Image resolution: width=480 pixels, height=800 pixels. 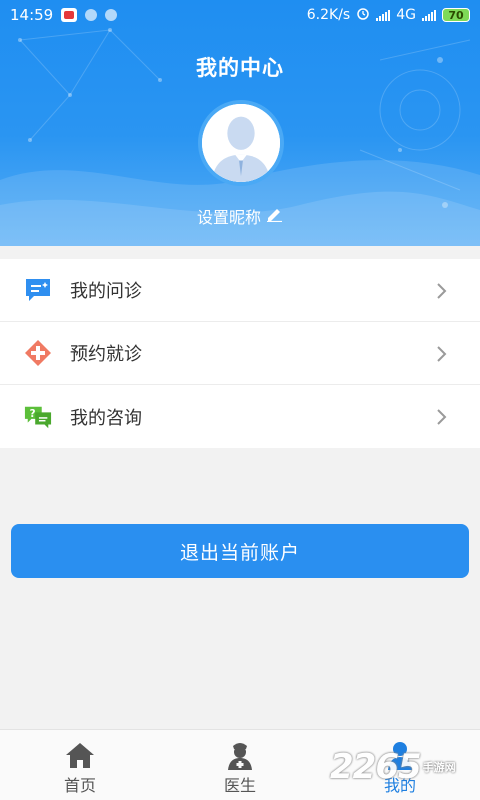 I want to click on avatar, so click(x=241, y=143).